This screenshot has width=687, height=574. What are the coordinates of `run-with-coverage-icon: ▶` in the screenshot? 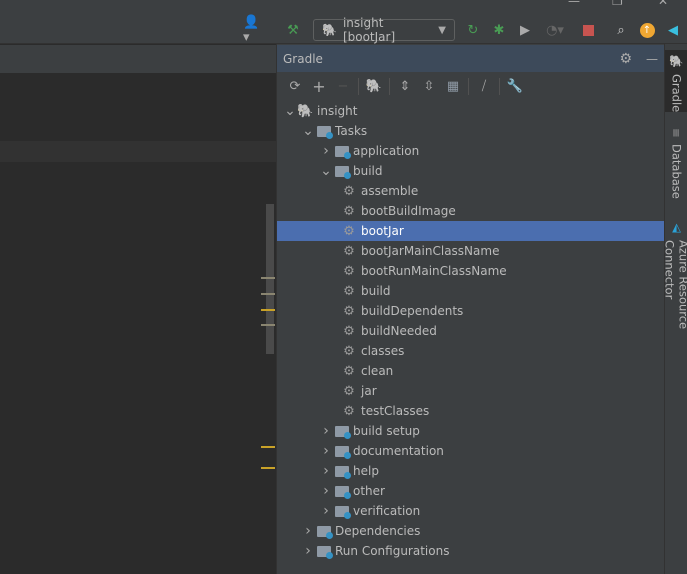 It's located at (525, 30).